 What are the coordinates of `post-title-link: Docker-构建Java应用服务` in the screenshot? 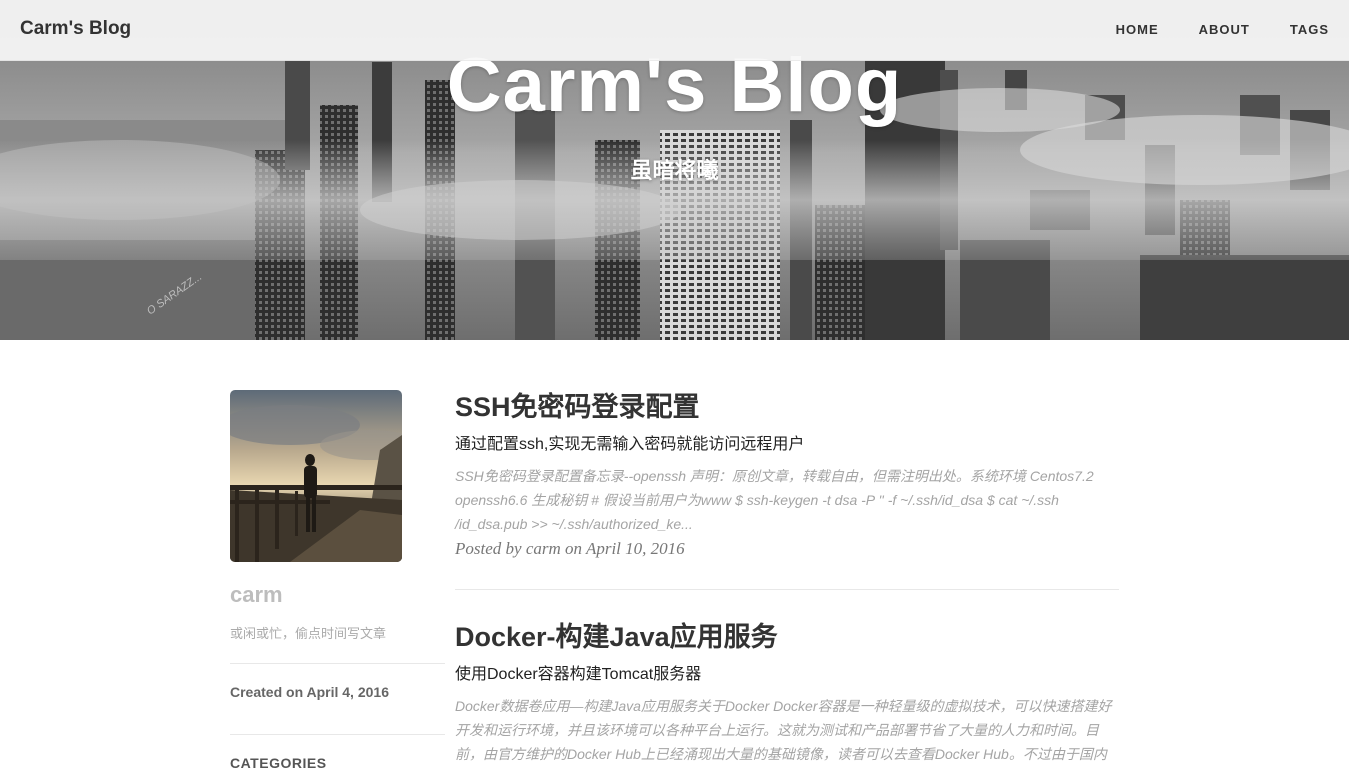 It's located at (787, 637).